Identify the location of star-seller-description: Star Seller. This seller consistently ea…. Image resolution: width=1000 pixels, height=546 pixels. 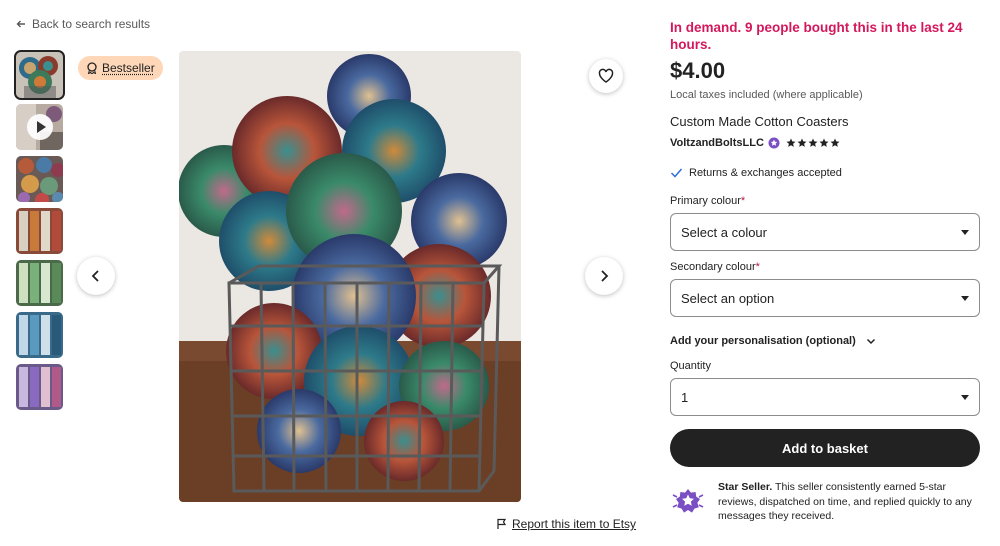
(849, 502).